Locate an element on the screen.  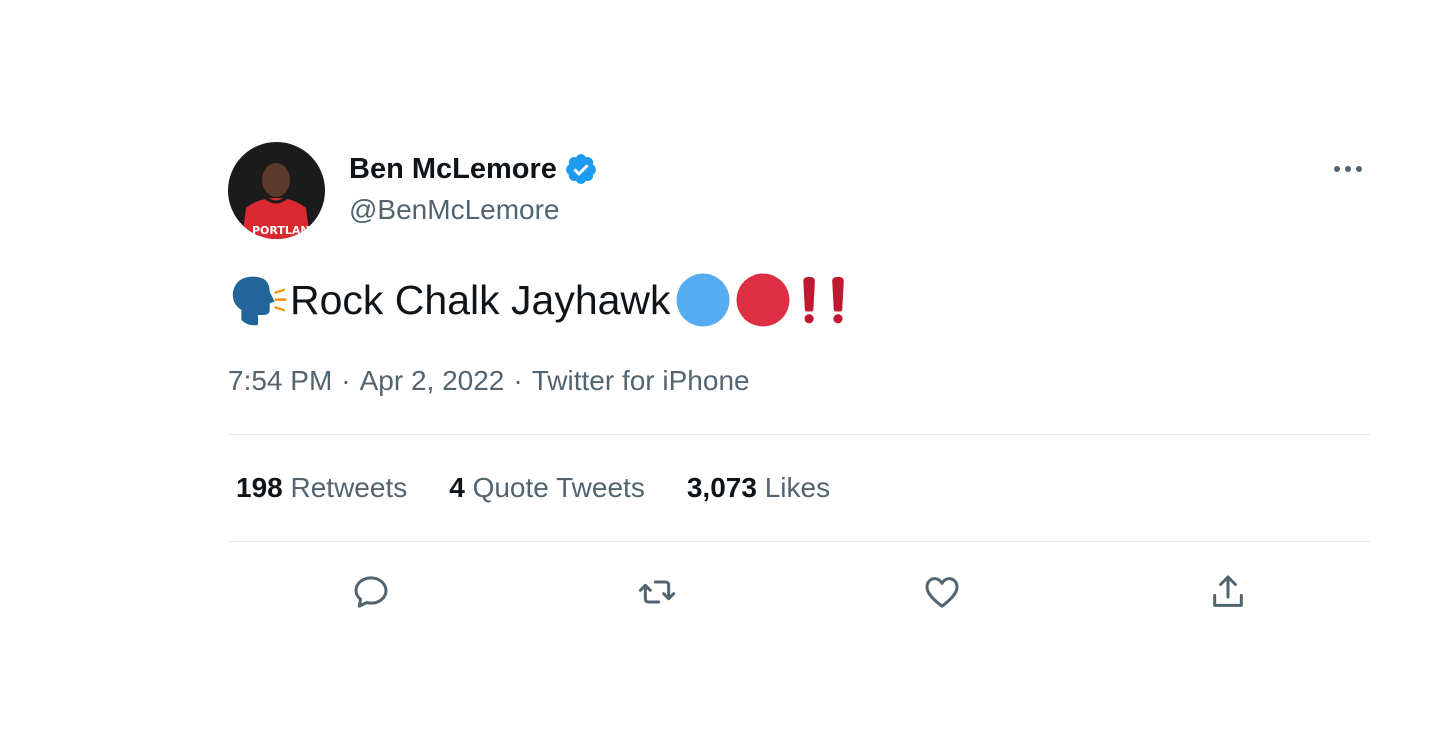
retweet-icon is located at coordinates (657, 592).